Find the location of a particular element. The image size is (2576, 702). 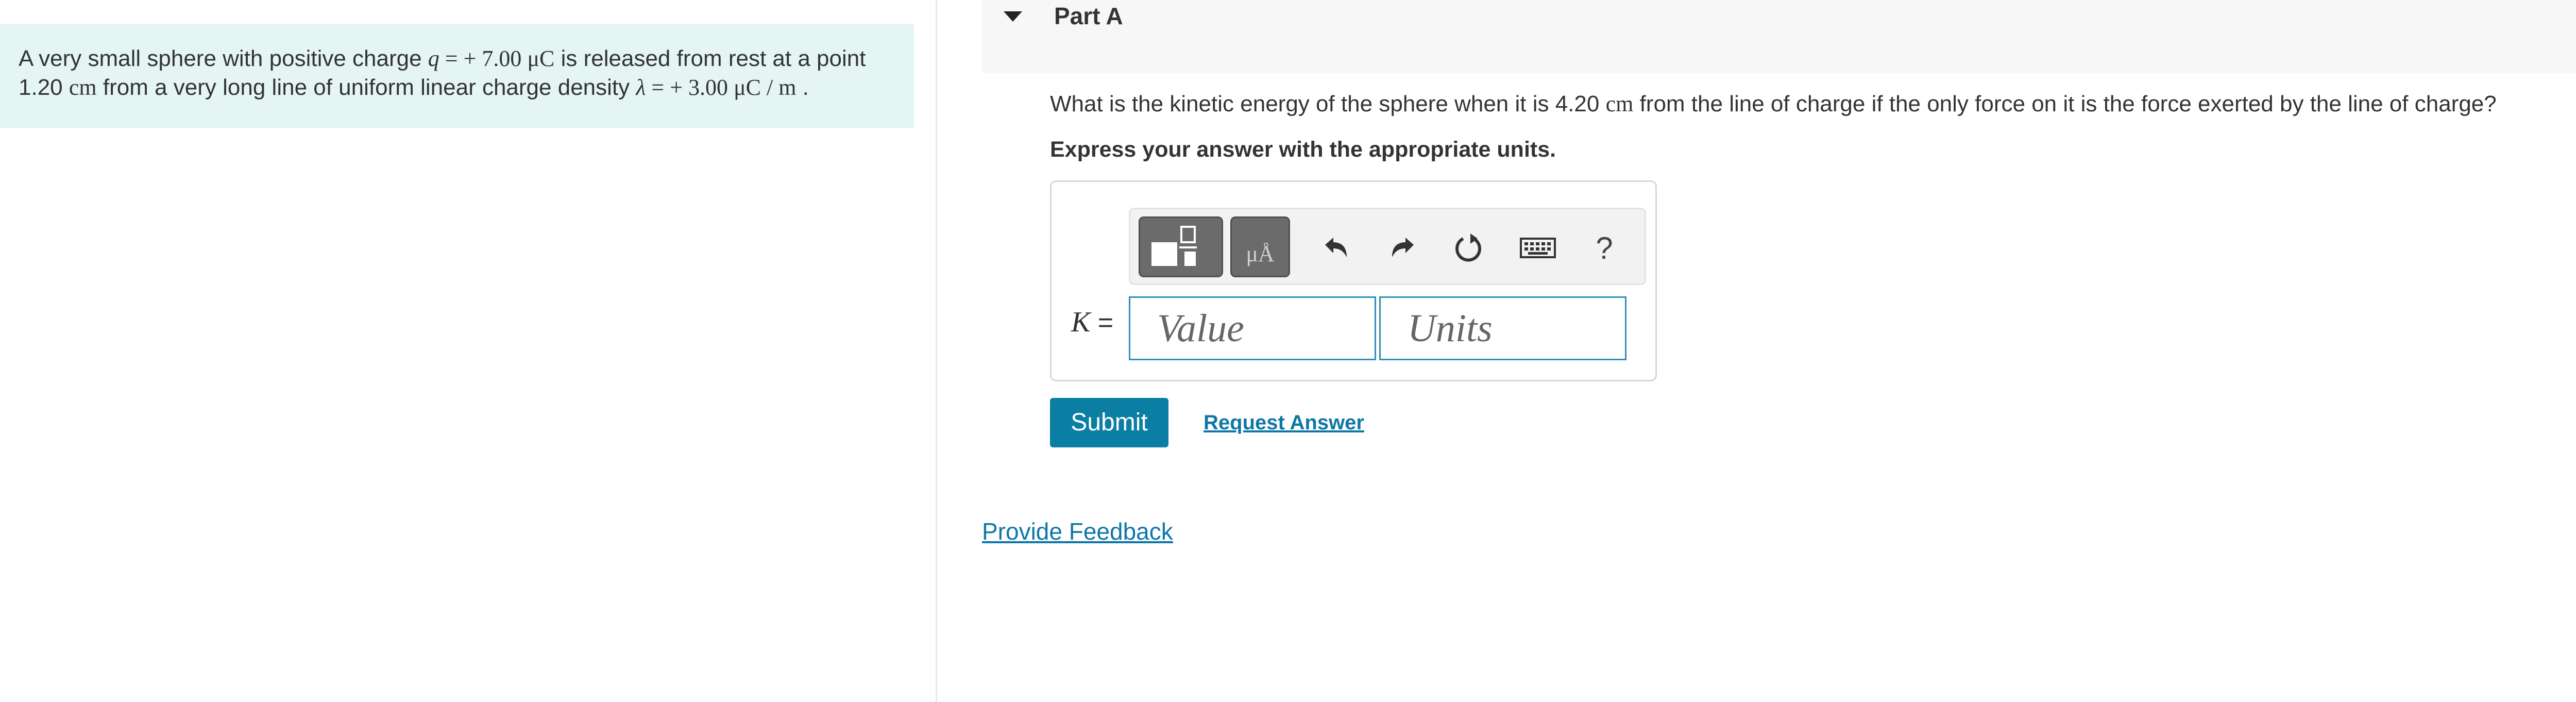

equals-sign: = is located at coordinates (1102, 323).